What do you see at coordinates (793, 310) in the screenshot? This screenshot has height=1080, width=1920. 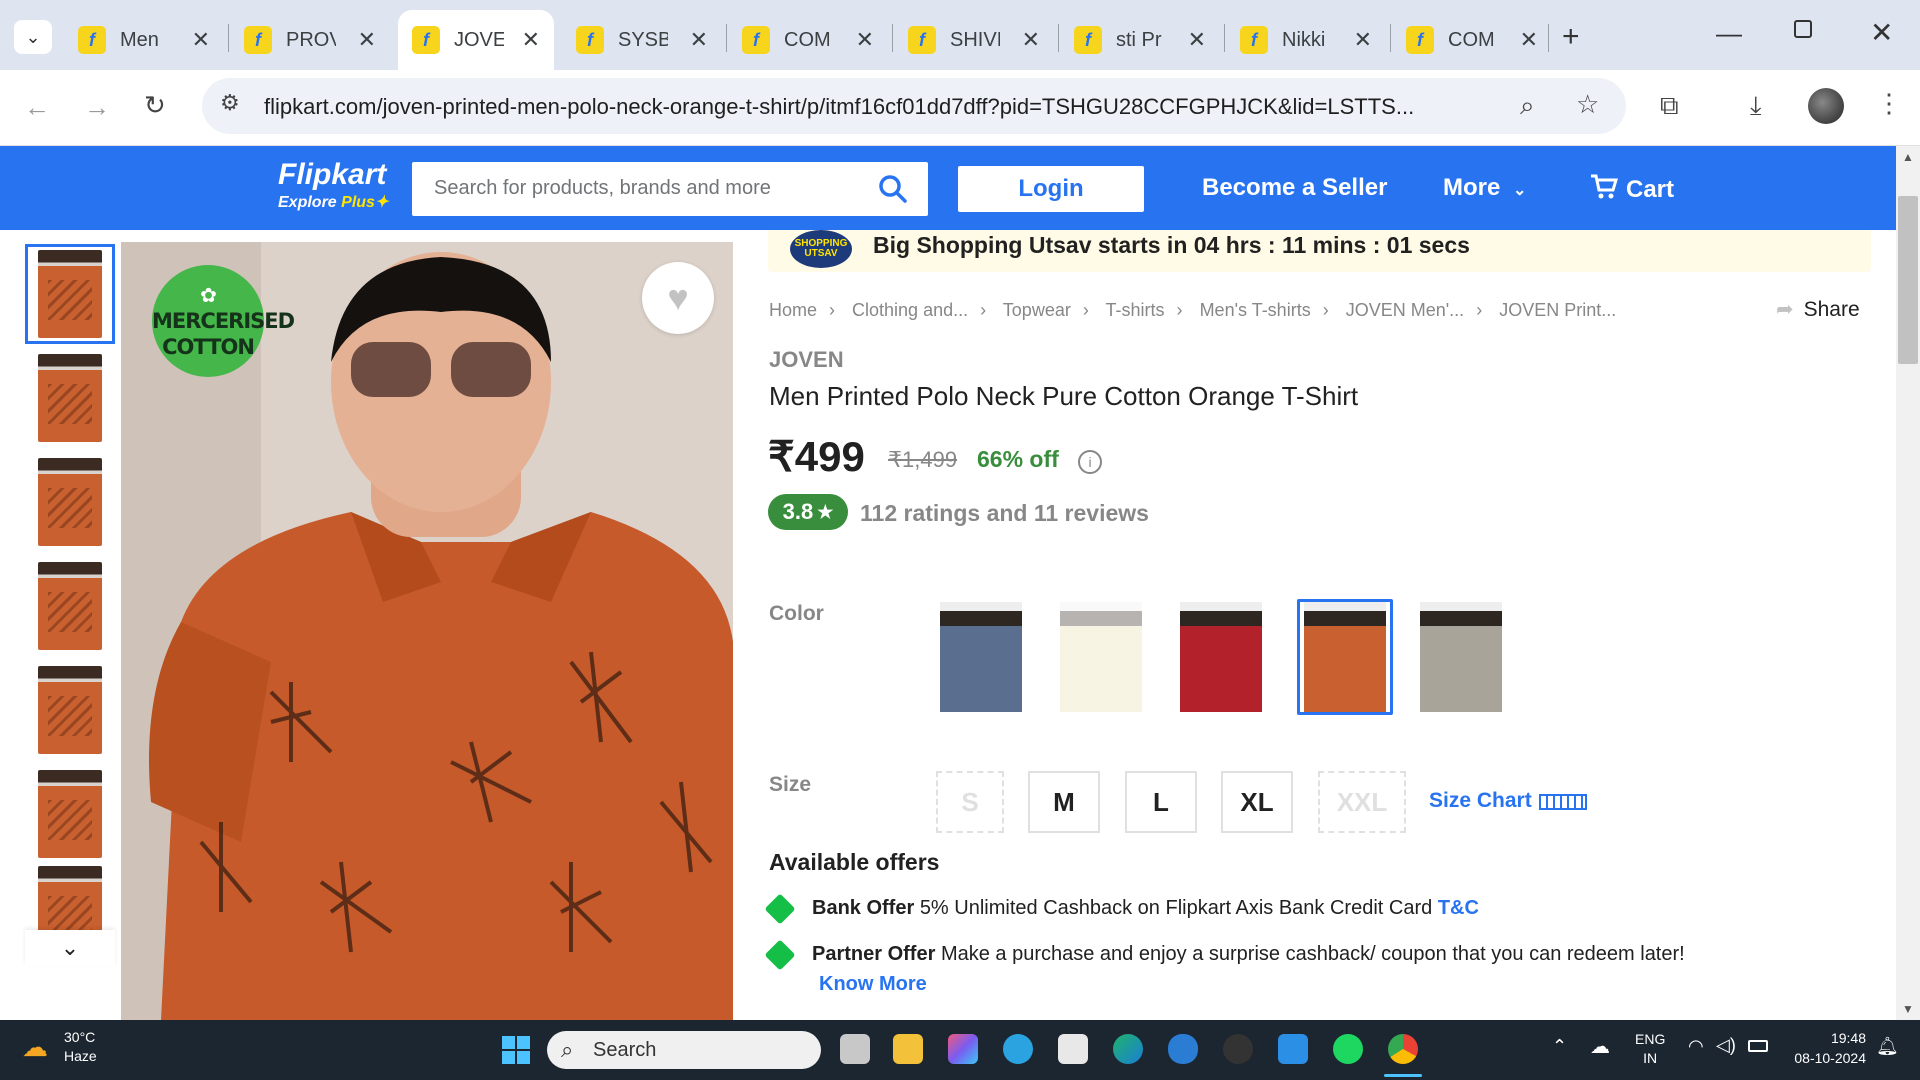 I see `breadcrumb-item: Home` at bounding box center [793, 310].